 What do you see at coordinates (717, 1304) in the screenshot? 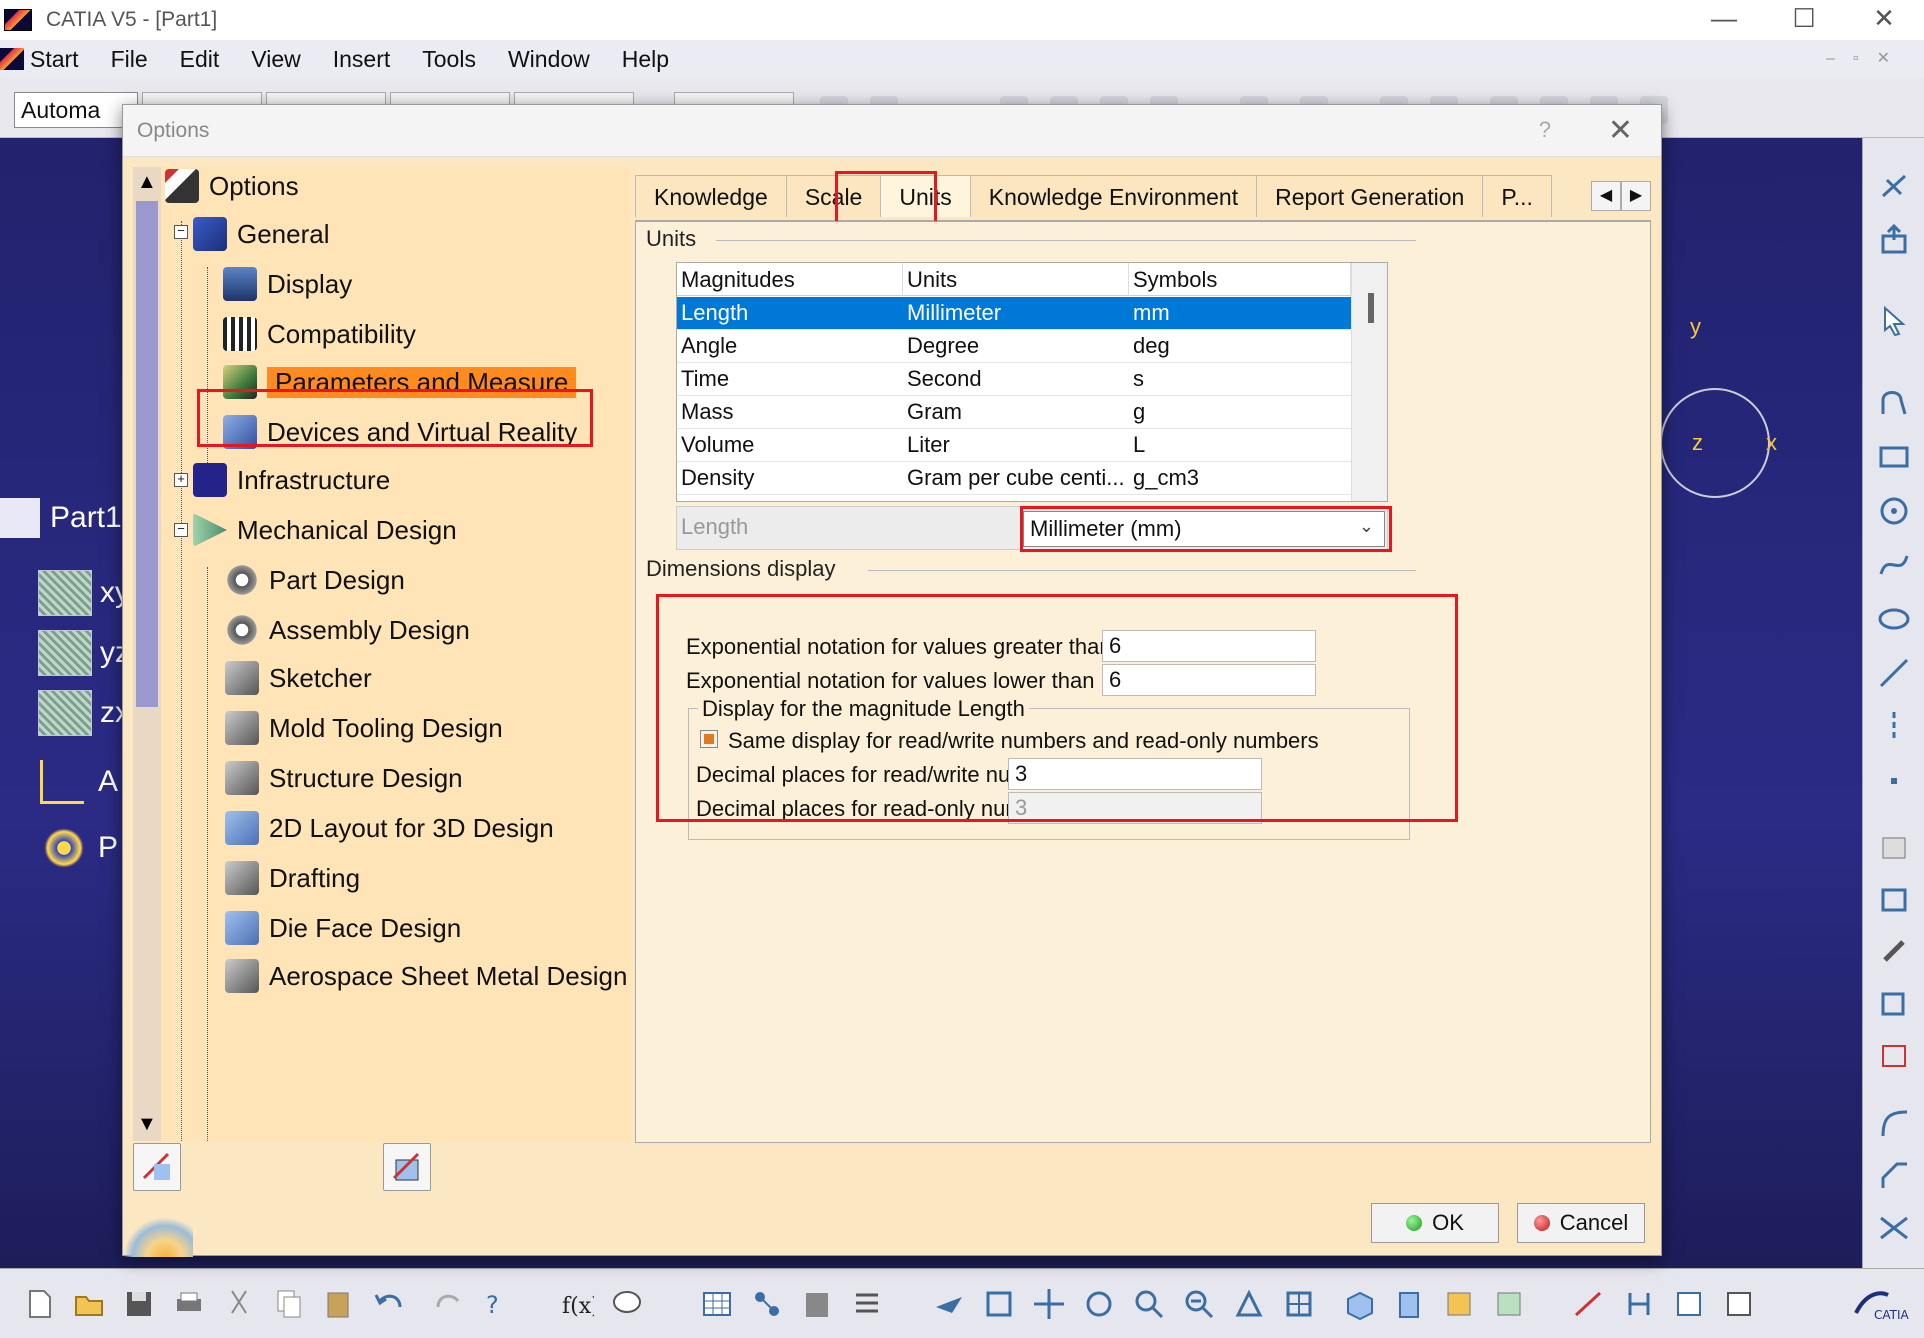
I see `design-table-icon` at bounding box center [717, 1304].